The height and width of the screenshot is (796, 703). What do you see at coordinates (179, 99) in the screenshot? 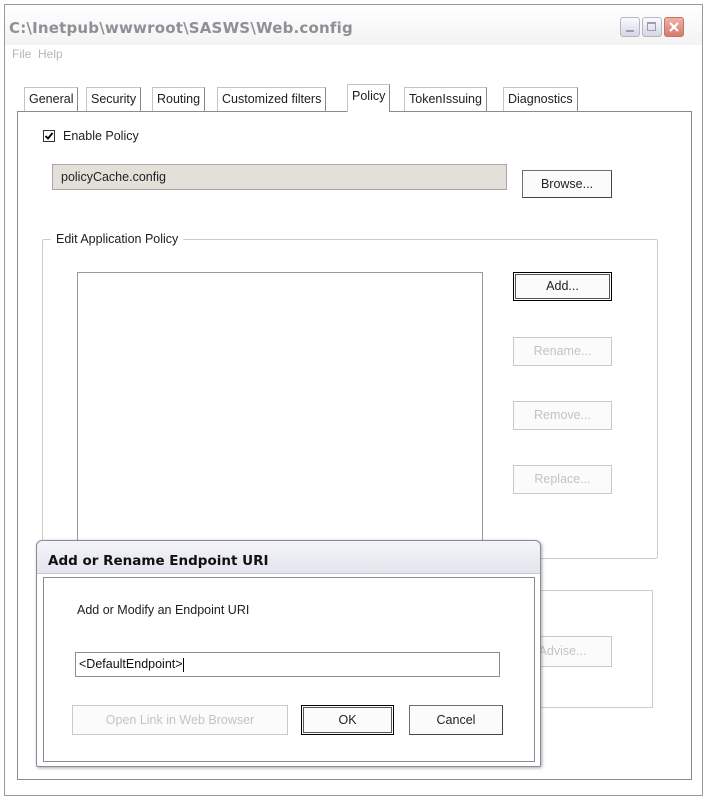
I see `tab-routing: Routing` at bounding box center [179, 99].